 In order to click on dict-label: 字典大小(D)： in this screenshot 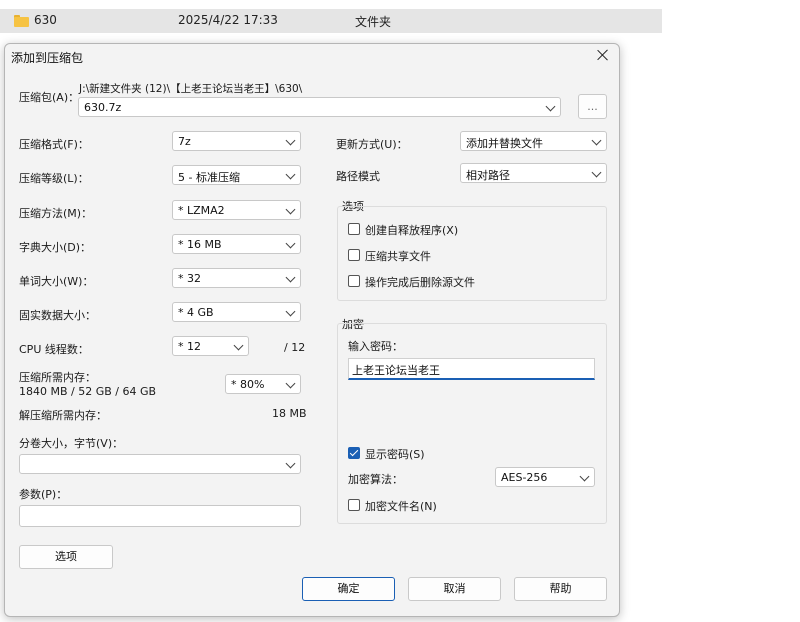, I will do `click(55, 247)`.